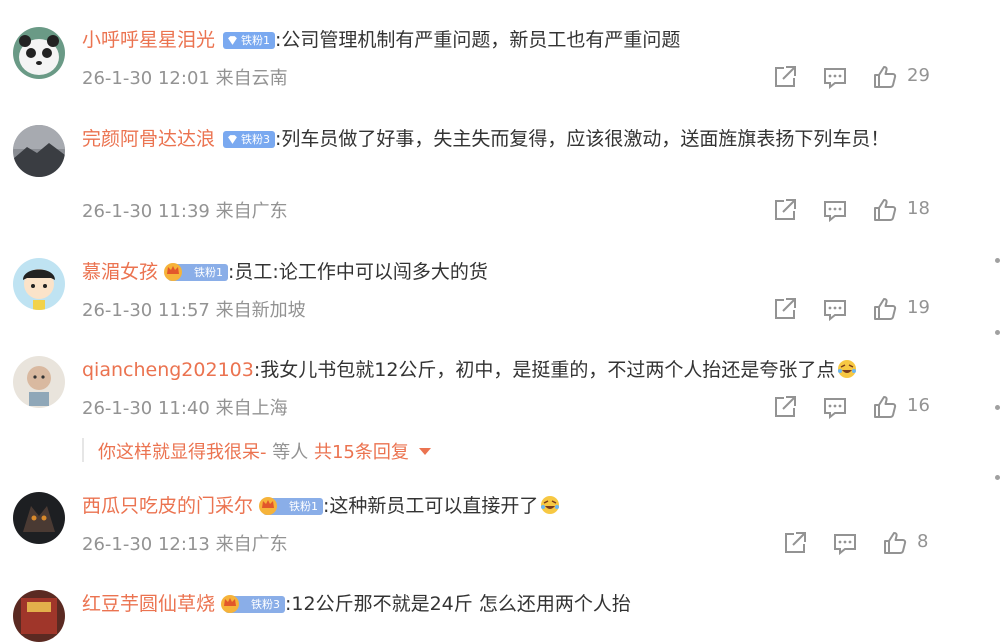 The image size is (1000, 642). What do you see at coordinates (585, 139) in the screenshot?
I see `comment-text: 列车员做了好事，失主失而复得，应该很激动，送面旌旗表扬下列车员！` at bounding box center [585, 139].